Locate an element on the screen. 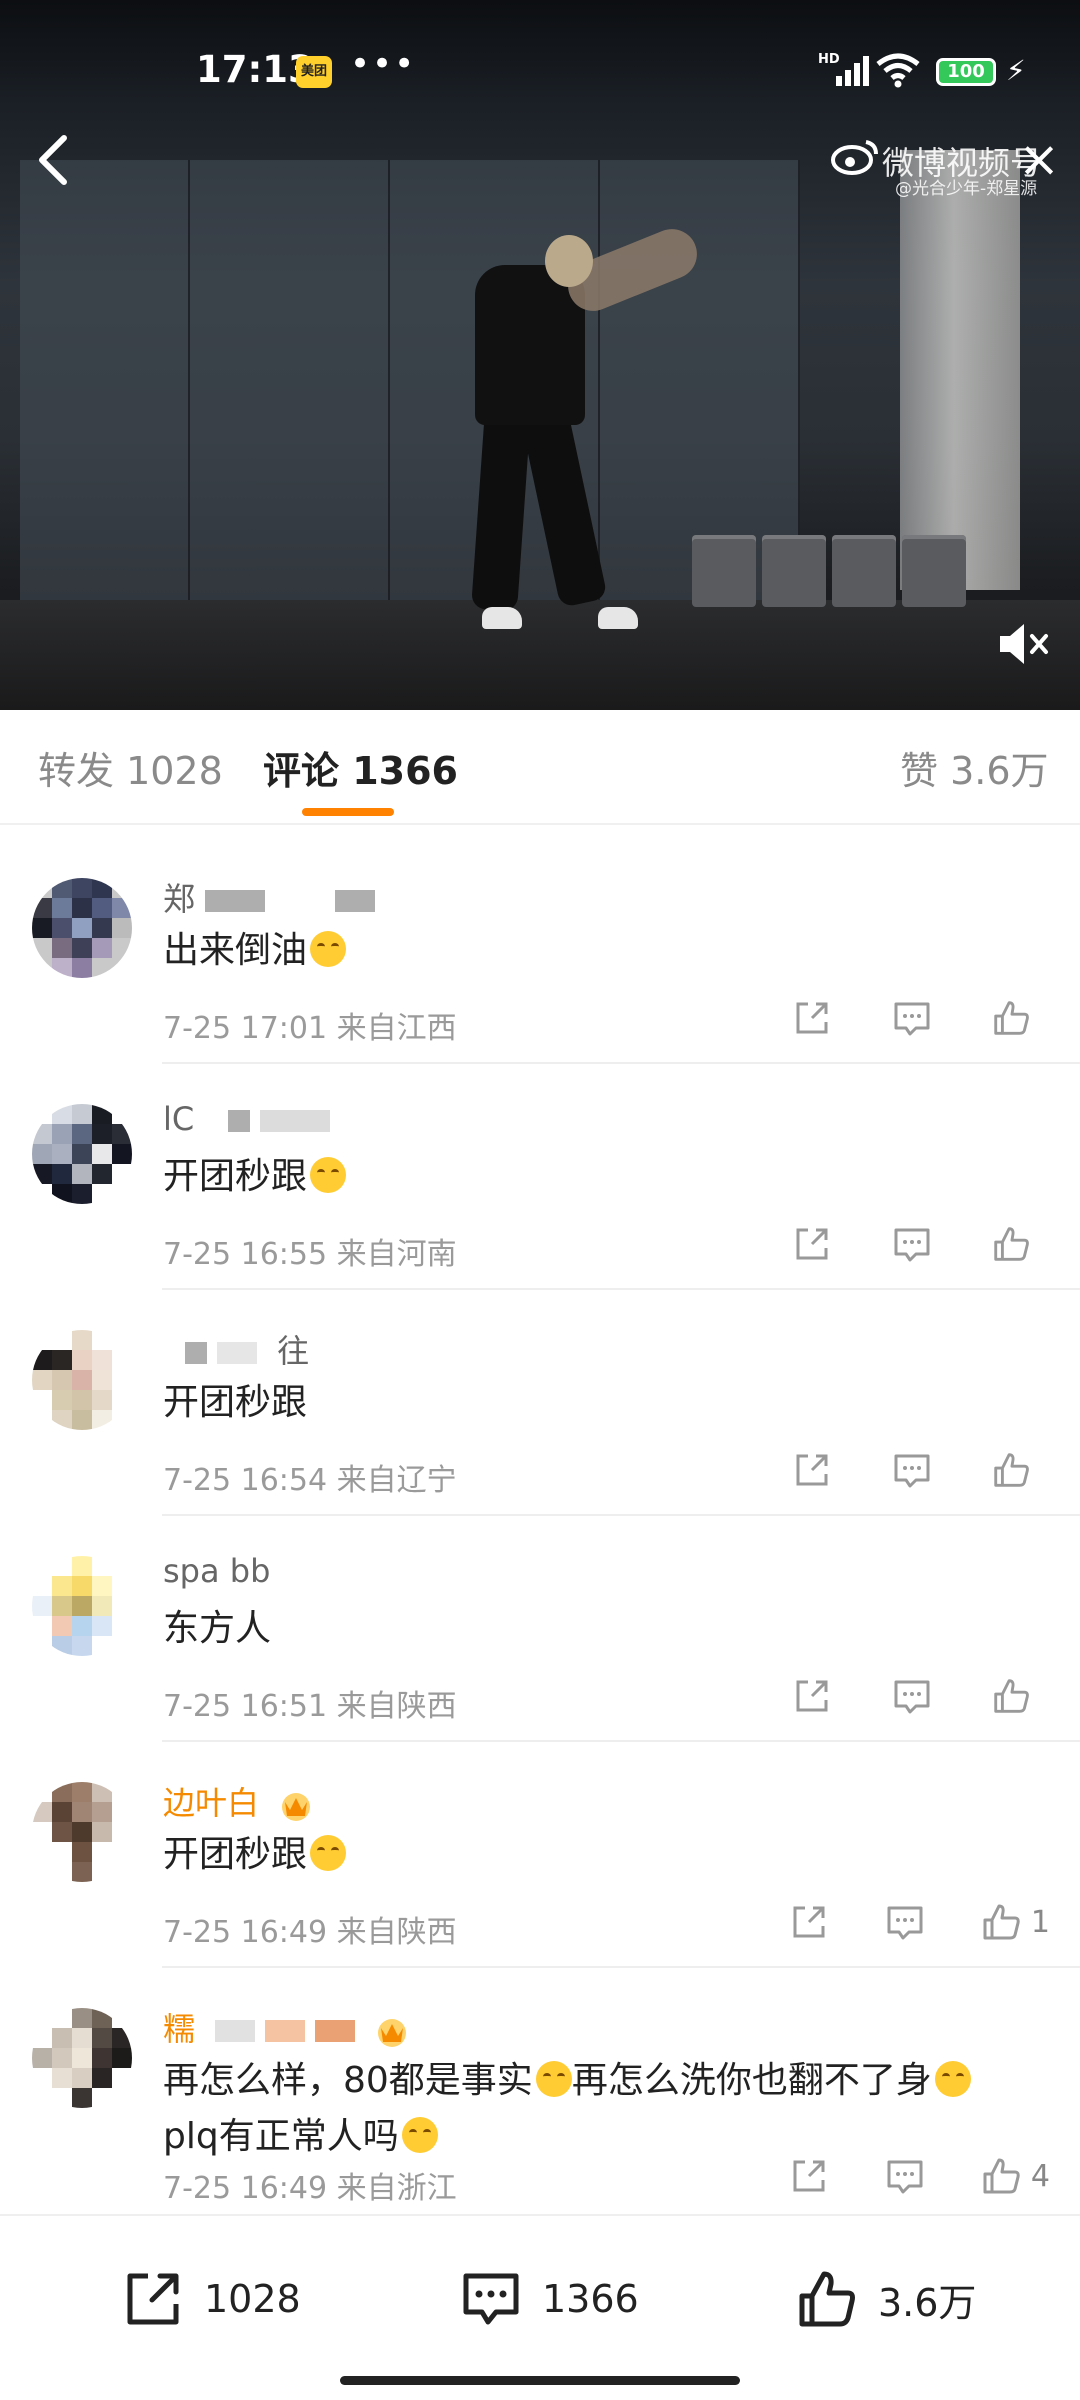 This screenshot has width=1080, height=2400. comment-text: 再怎么样，80都是事实 再怎么洗你也翻不了身 plq有正常人吗 is located at coordinates (608, 2109).